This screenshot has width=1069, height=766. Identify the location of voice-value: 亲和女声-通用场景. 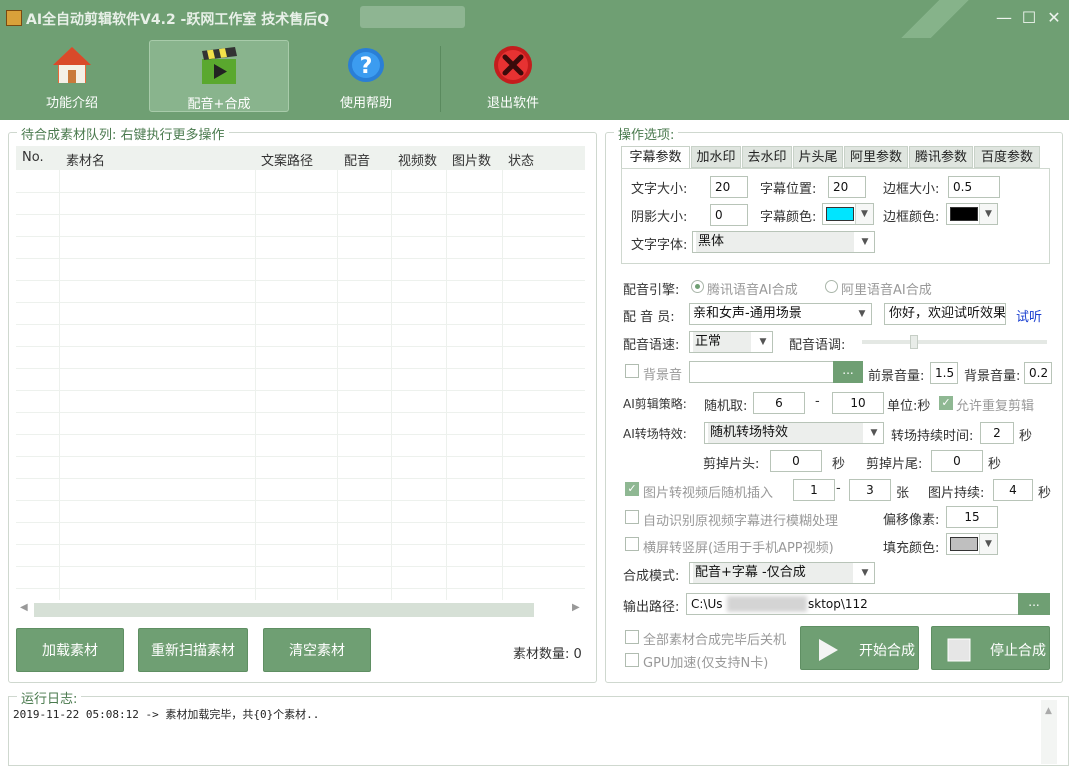
(747, 313).